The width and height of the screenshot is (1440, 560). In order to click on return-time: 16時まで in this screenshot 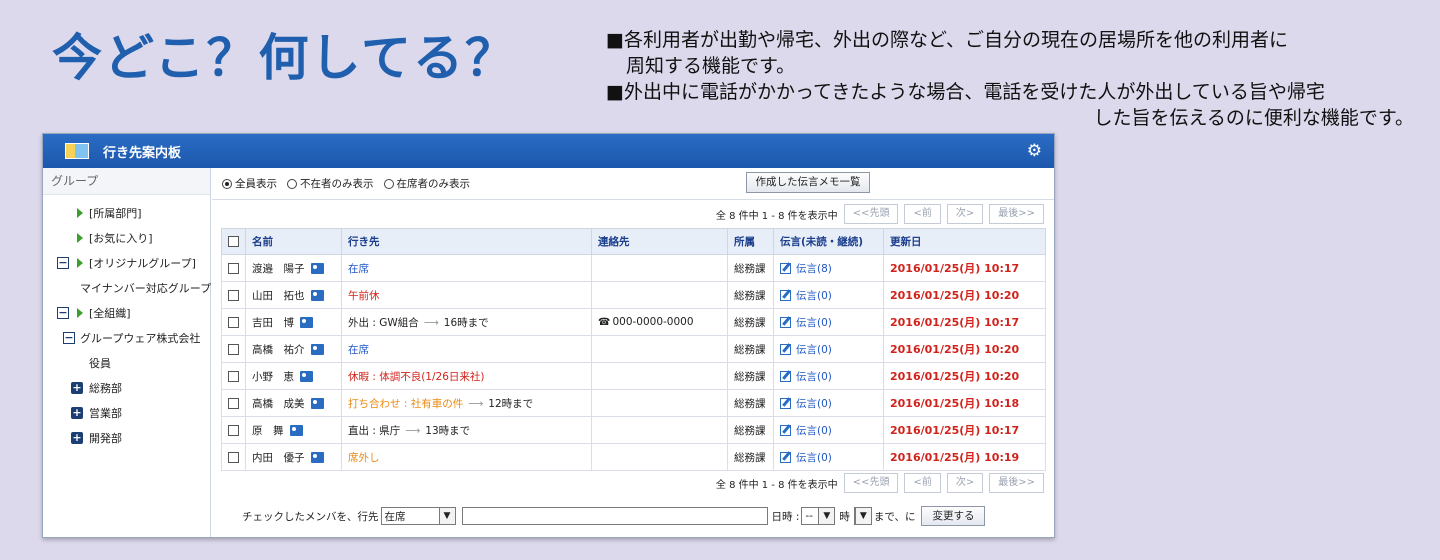, I will do `click(466, 322)`.